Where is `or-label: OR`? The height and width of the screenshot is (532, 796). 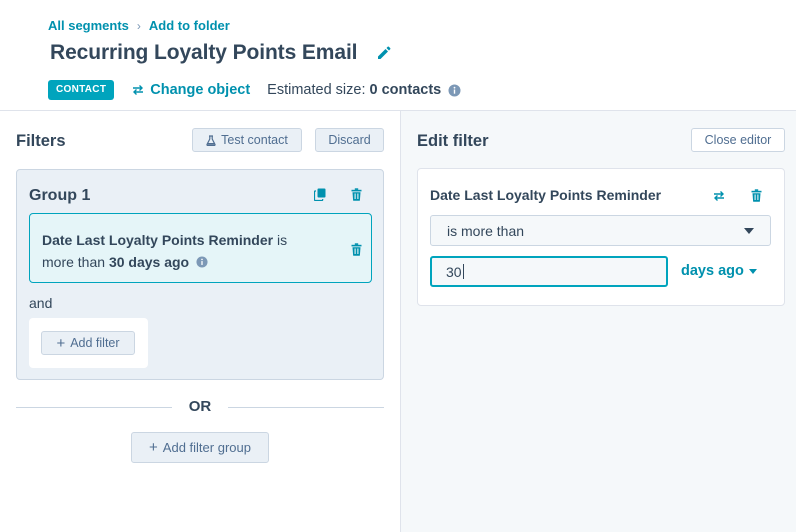
or-label: OR is located at coordinates (200, 406).